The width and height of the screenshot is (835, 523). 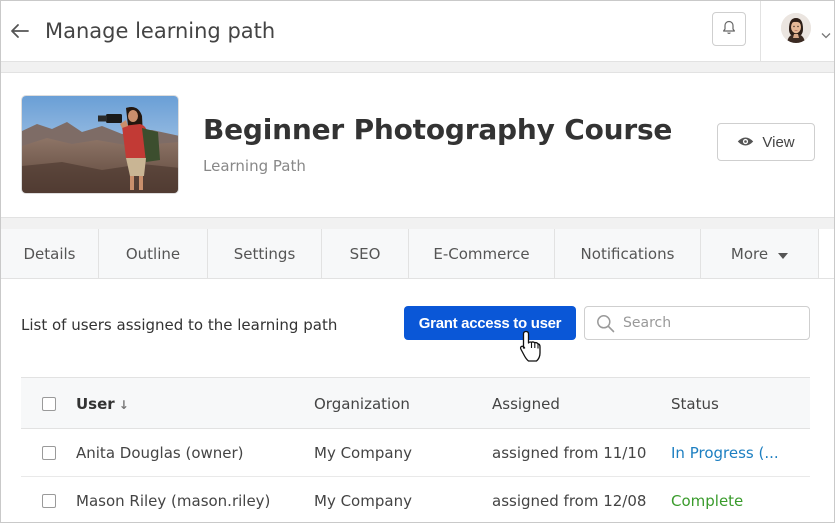 I want to click on tab-label: Outline, so click(x=153, y=253).